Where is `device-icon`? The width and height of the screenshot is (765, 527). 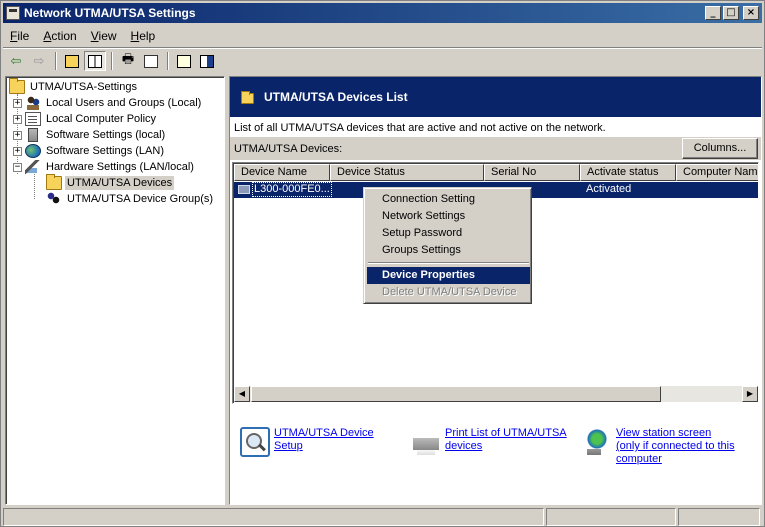 device-icon is located at coordinates (244, 189).